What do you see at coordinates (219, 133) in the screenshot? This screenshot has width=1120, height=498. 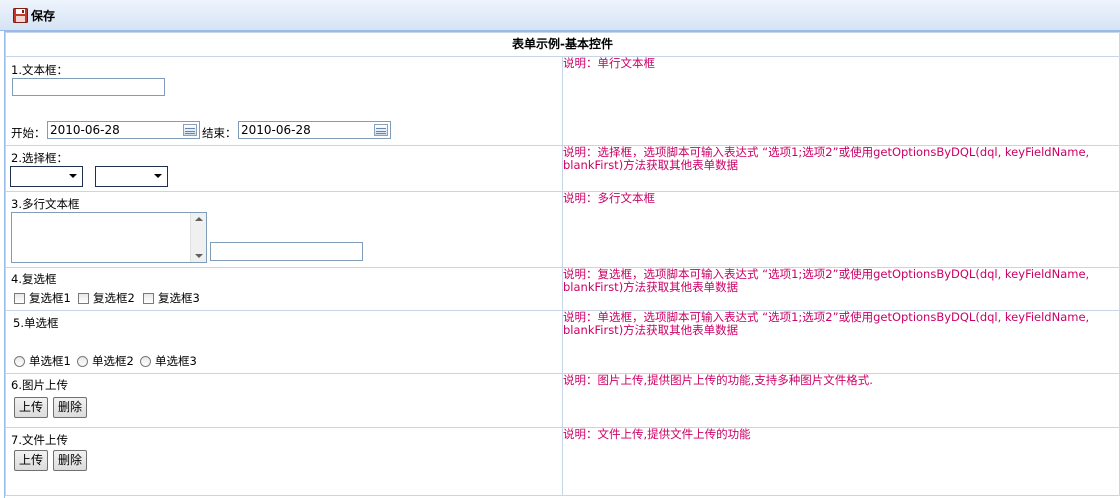 I see `end-date-label: 结束：` at bounding box center [219, 133].